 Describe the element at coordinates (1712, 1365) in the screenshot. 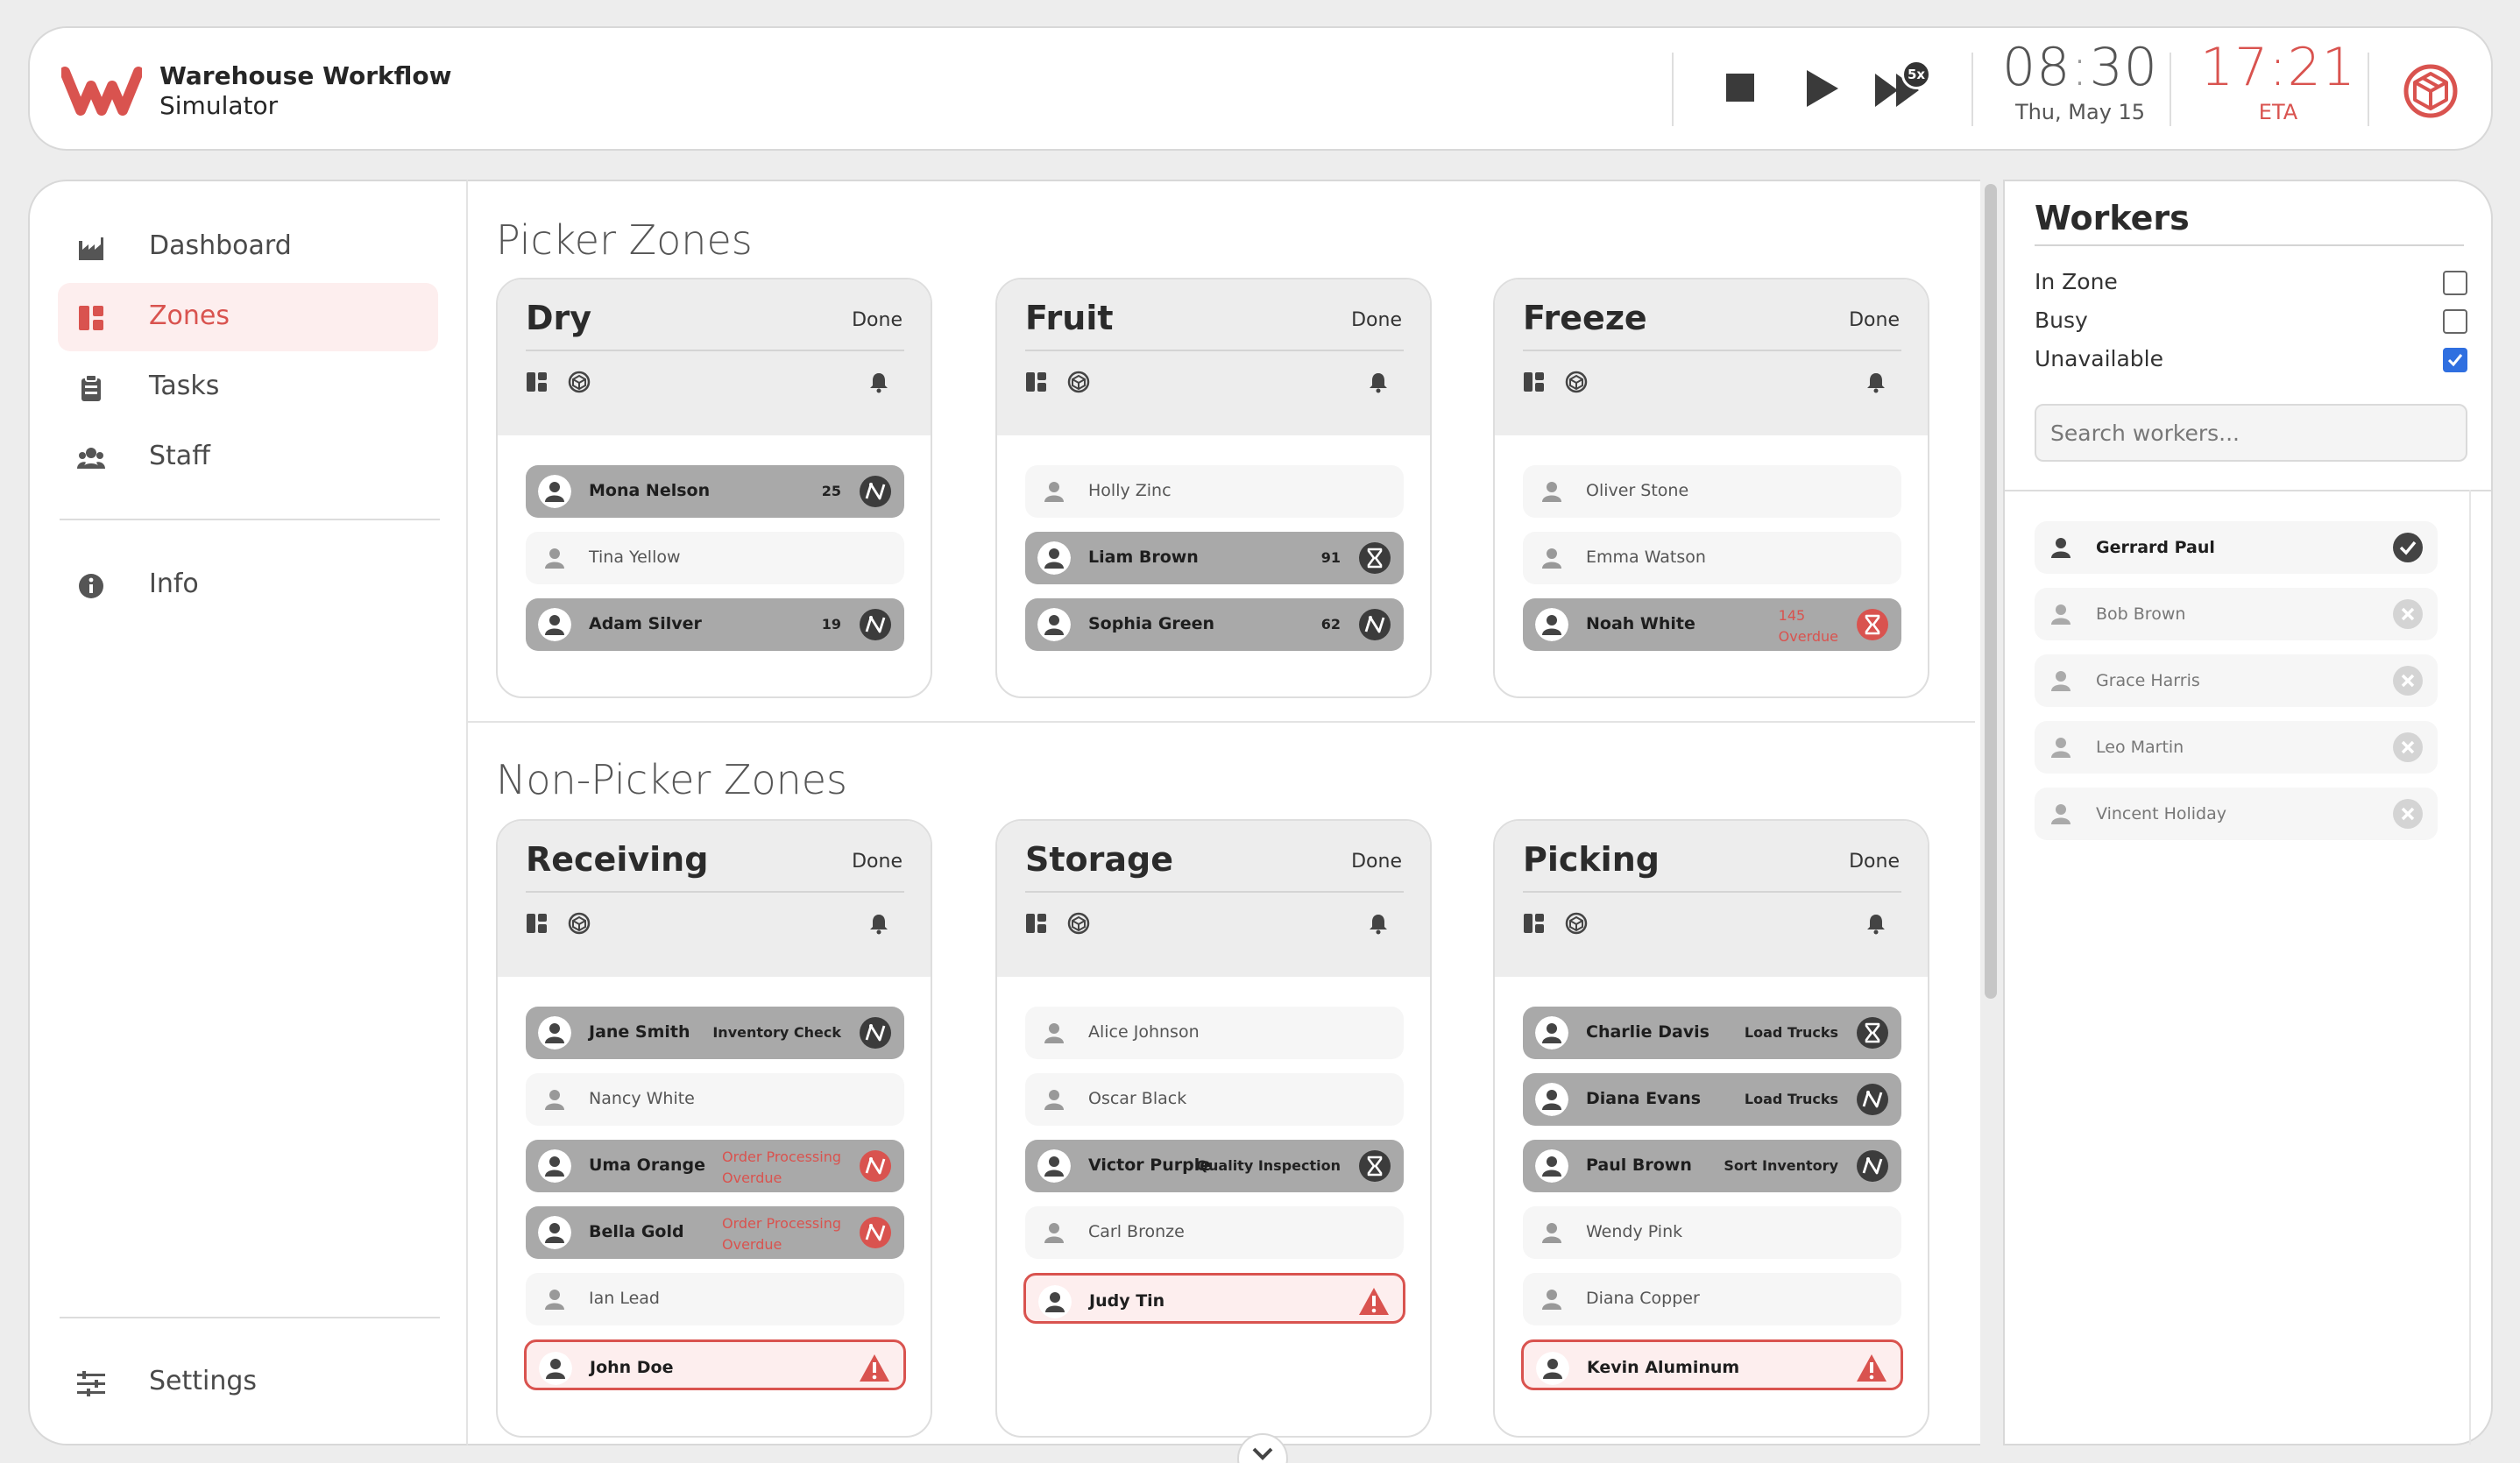

I see `worker-chip: Kevin Aluminum` at that location.